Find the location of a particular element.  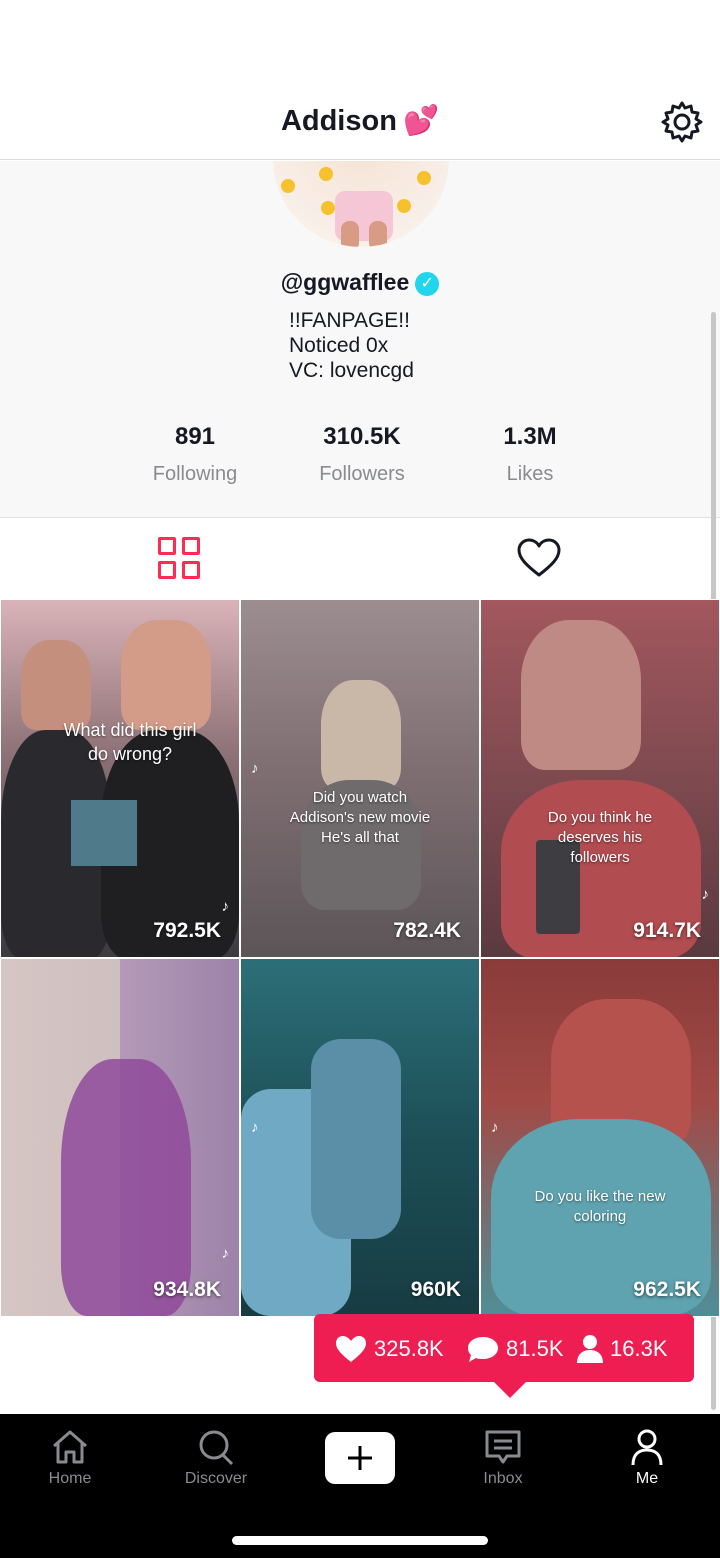

stat-label: Following is located at coordinates (195, 474).